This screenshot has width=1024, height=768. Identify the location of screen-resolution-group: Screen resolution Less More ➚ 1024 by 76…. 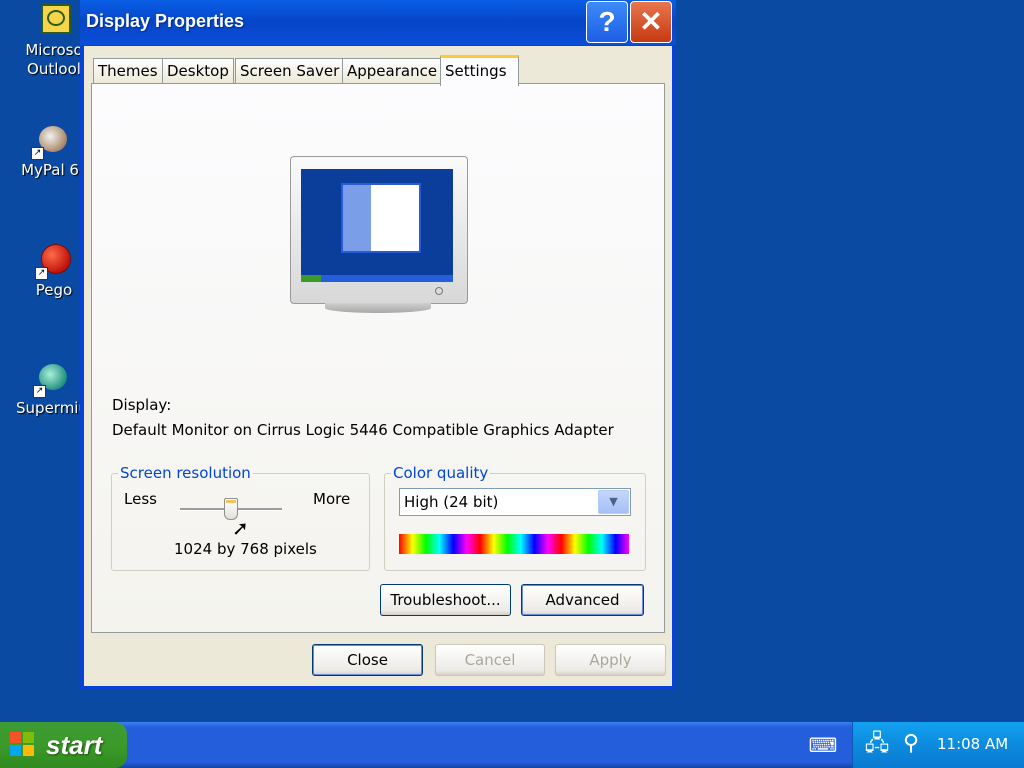
(240, 517).